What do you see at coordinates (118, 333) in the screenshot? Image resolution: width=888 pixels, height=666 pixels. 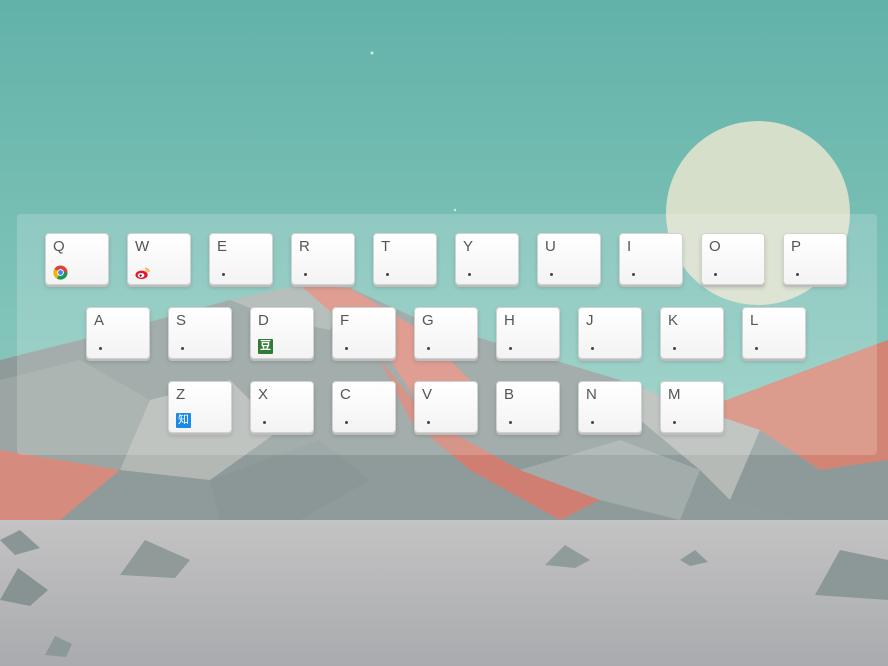 I see `key-a: A` at bounding box center [118, 333].